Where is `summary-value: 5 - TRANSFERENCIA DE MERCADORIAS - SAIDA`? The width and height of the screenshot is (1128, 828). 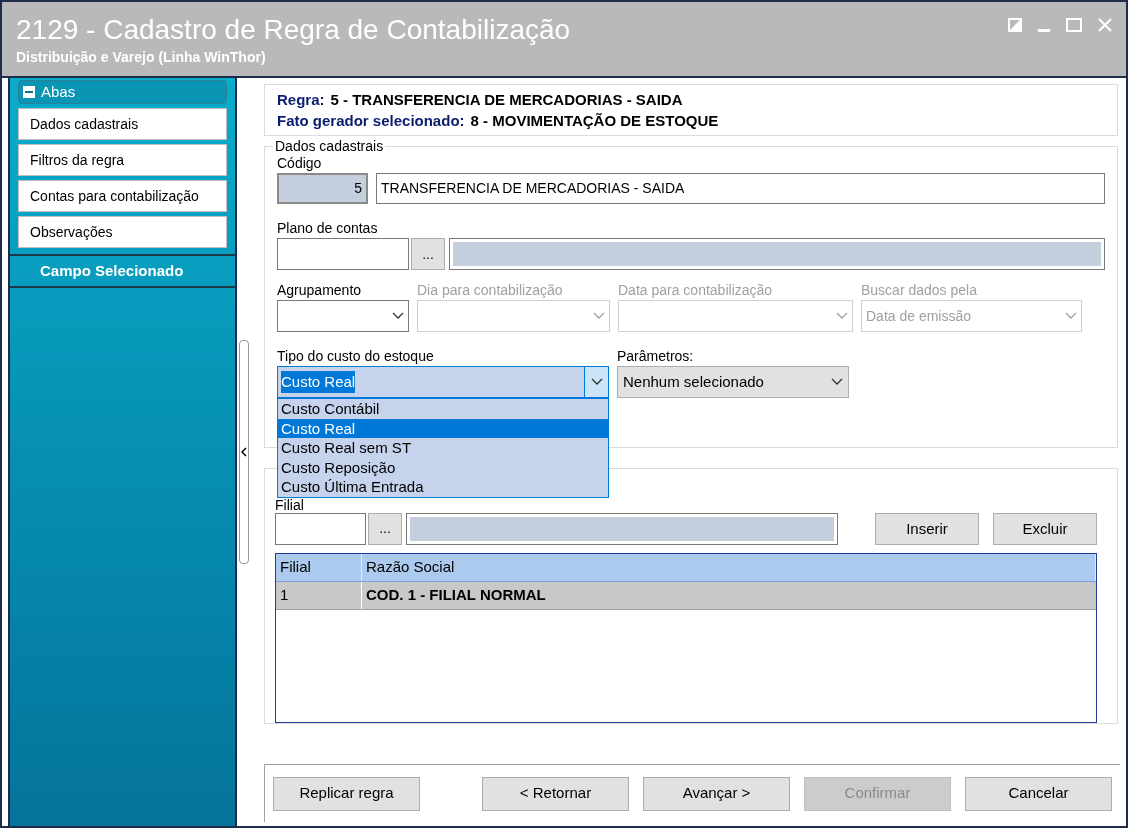
summary-value: 5 - TRANSFERENCIA DE MERCADORIAS - SAIDA is located at coordinates (506, 100).